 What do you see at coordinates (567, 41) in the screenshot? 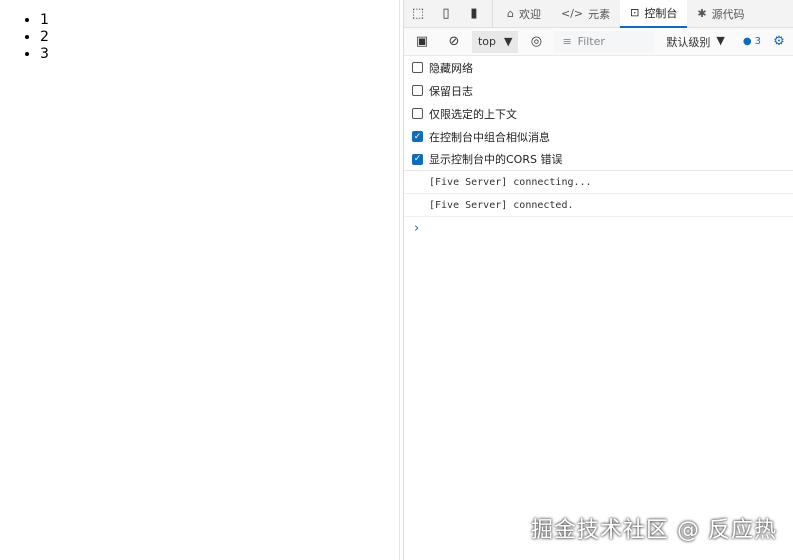
I see `filter-icon: ≡` at bounding box center [567, 41].